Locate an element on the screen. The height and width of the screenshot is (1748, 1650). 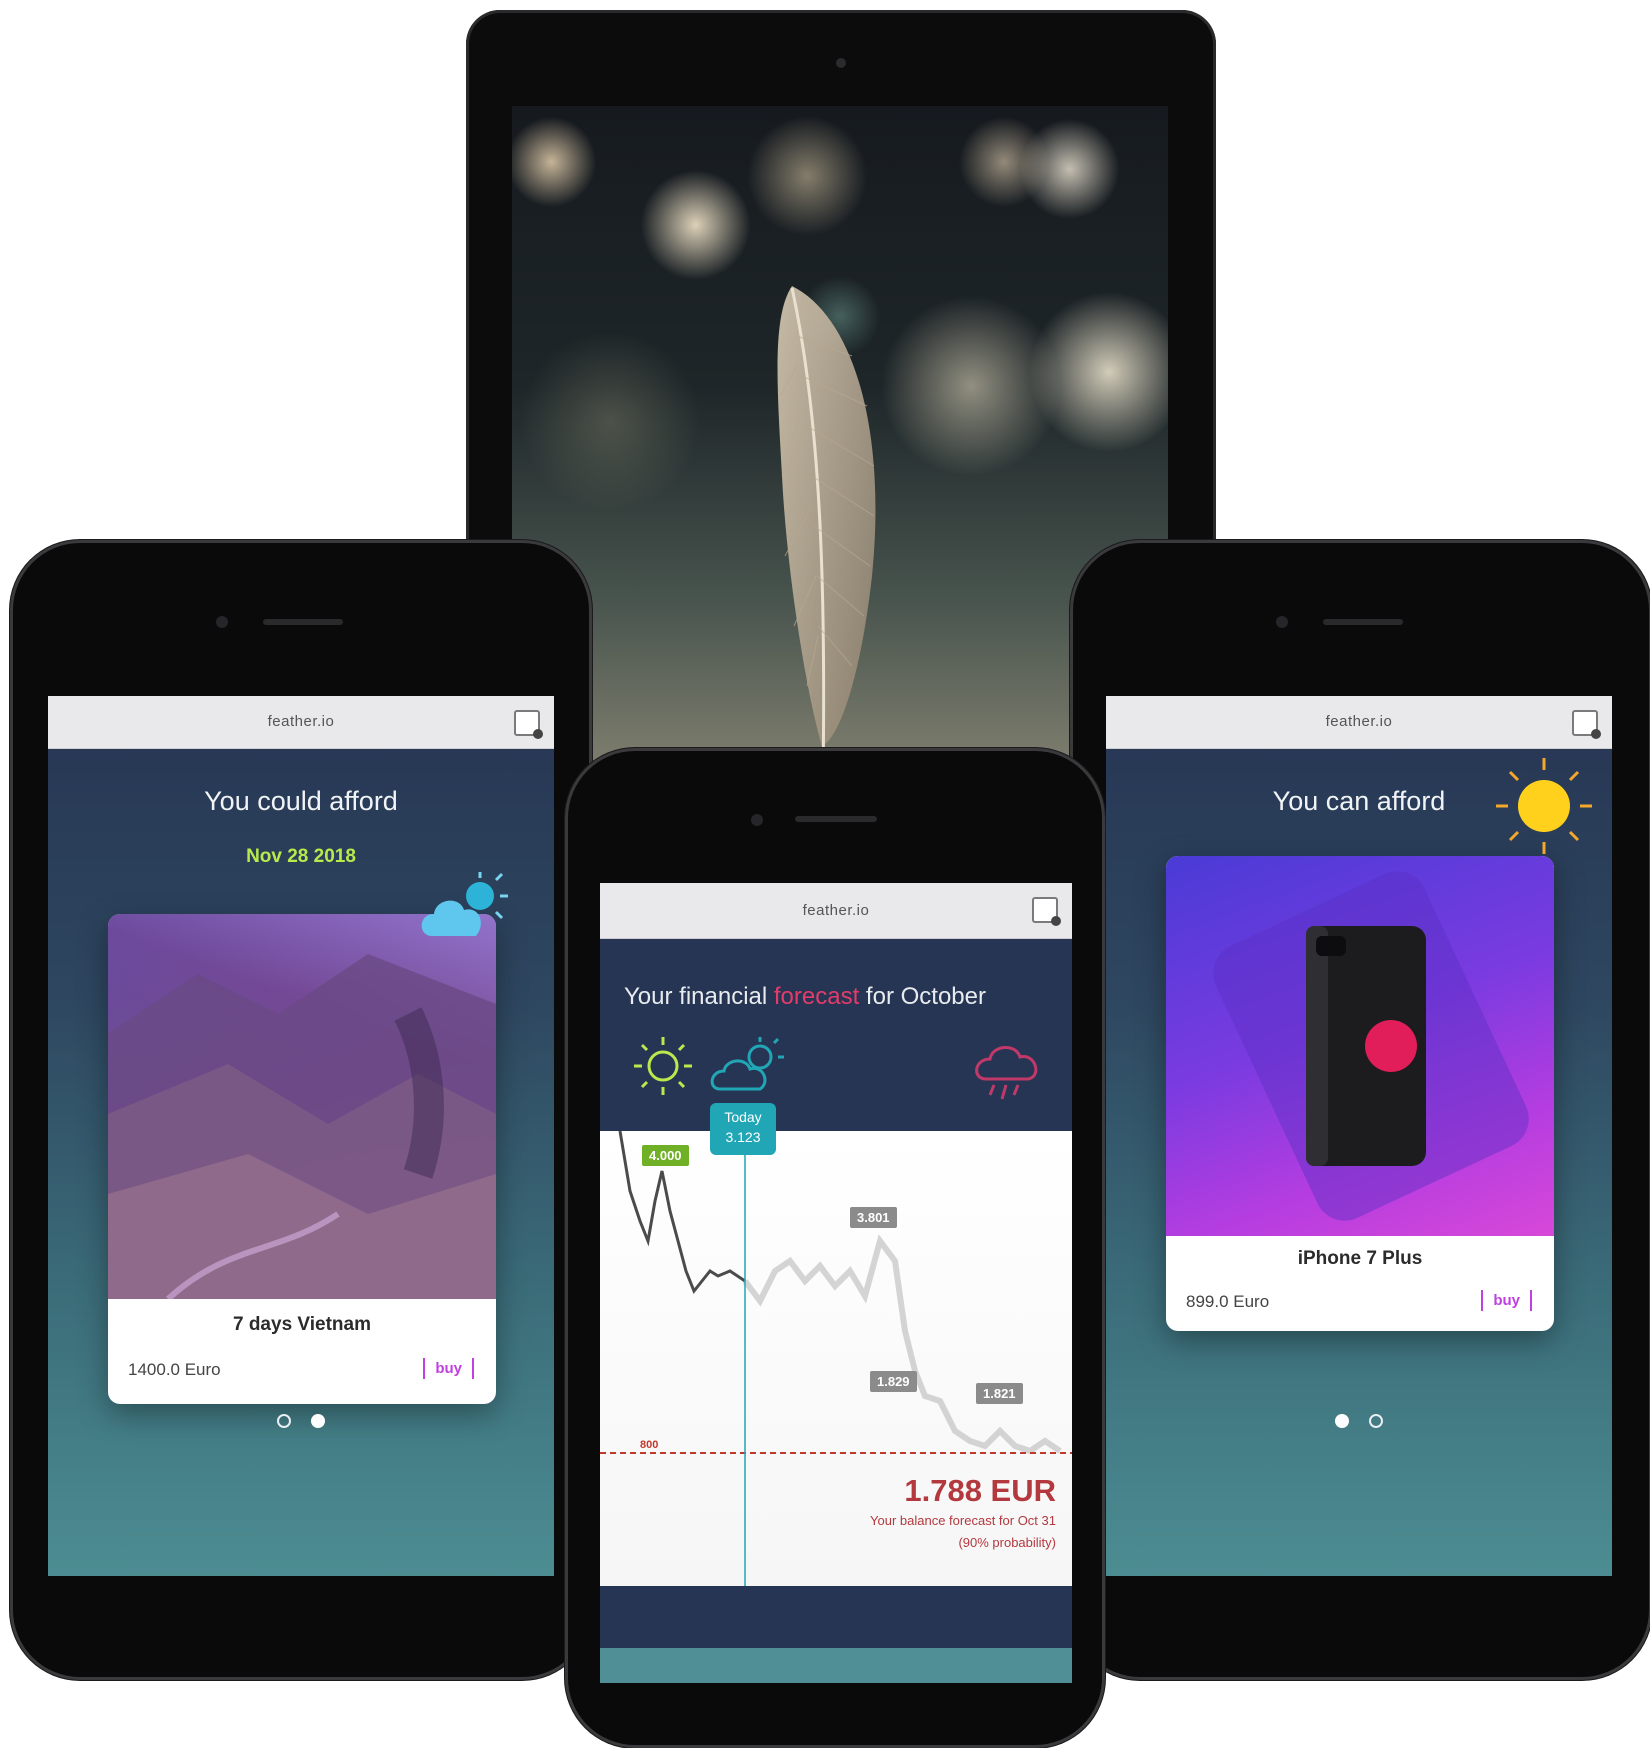
tag-peak: 3.801 is located at coordinates (873, 1217).